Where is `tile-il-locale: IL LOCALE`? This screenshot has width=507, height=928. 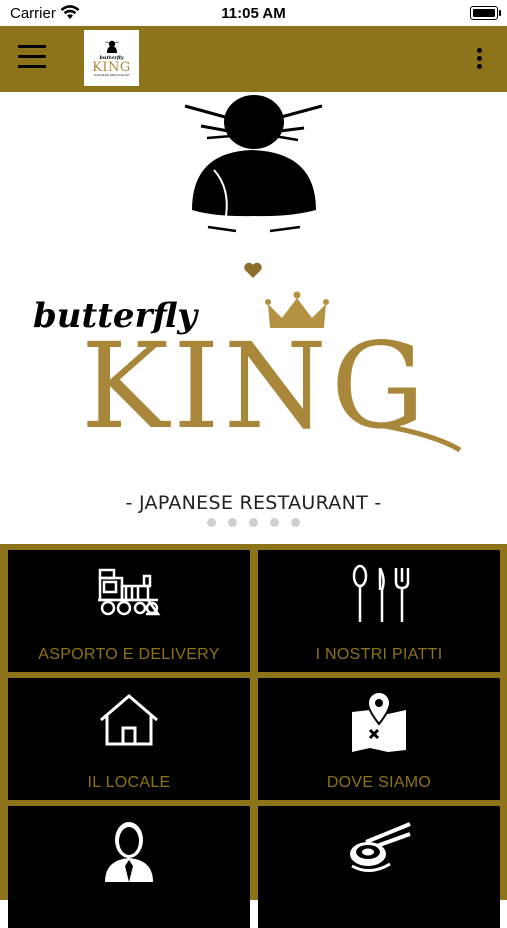
tile-il-locale: IL LOCALE is located at coordinates (129, 739).